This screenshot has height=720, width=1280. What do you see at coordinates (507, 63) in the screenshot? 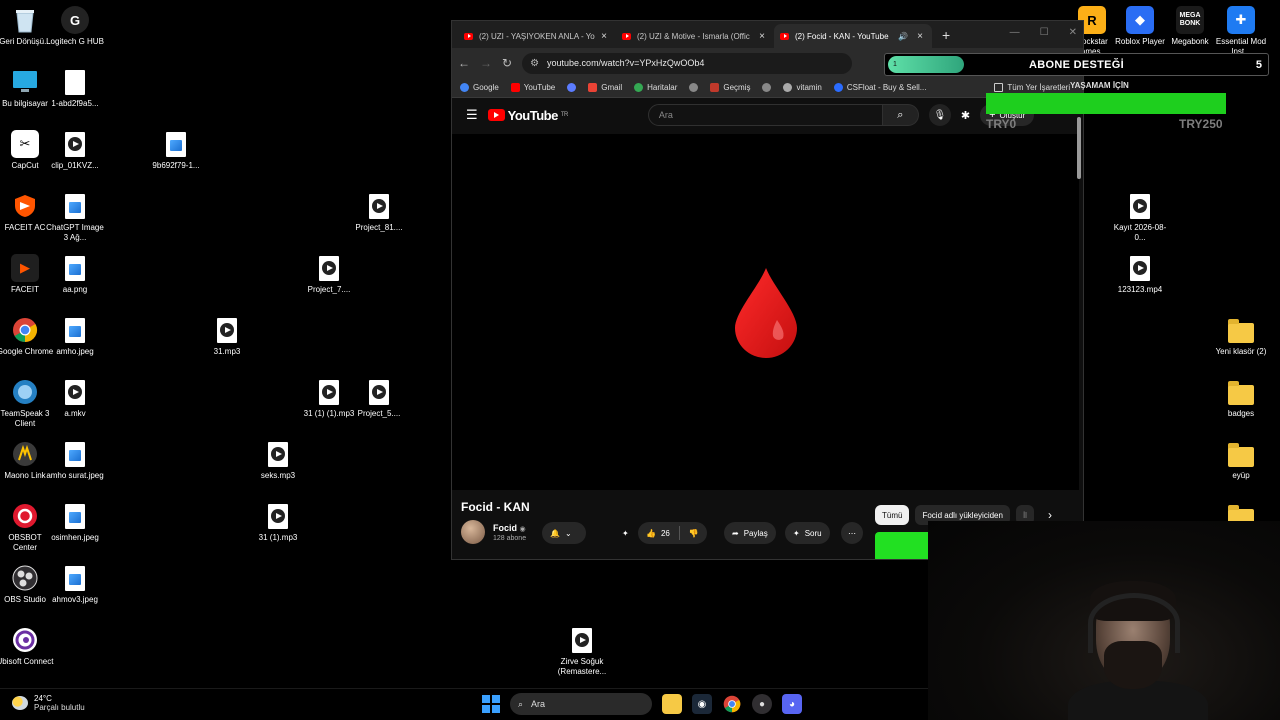
I see `reload-icon: ↻` at bounding box center [507, 63].